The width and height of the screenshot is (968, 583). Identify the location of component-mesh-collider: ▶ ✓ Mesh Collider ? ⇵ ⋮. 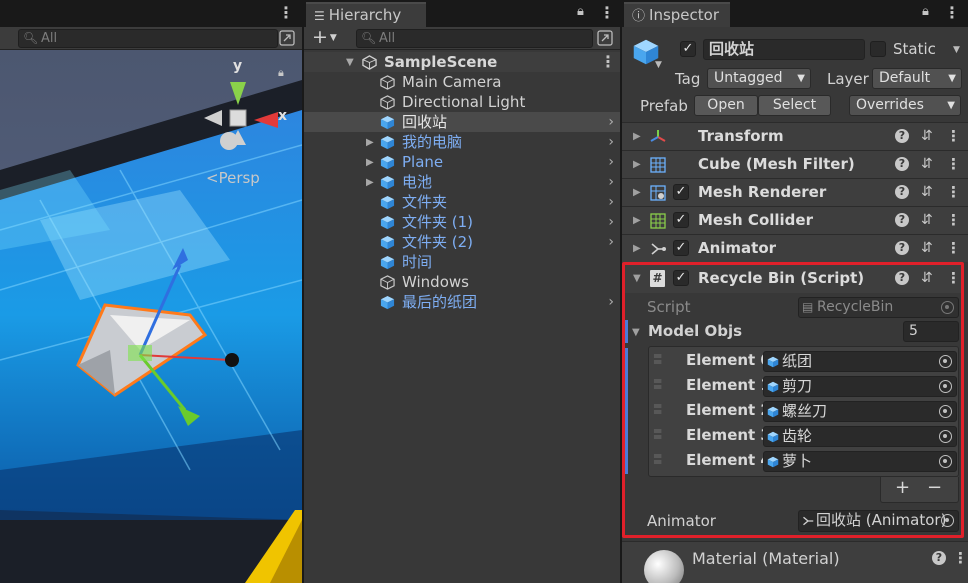
(795, 220).